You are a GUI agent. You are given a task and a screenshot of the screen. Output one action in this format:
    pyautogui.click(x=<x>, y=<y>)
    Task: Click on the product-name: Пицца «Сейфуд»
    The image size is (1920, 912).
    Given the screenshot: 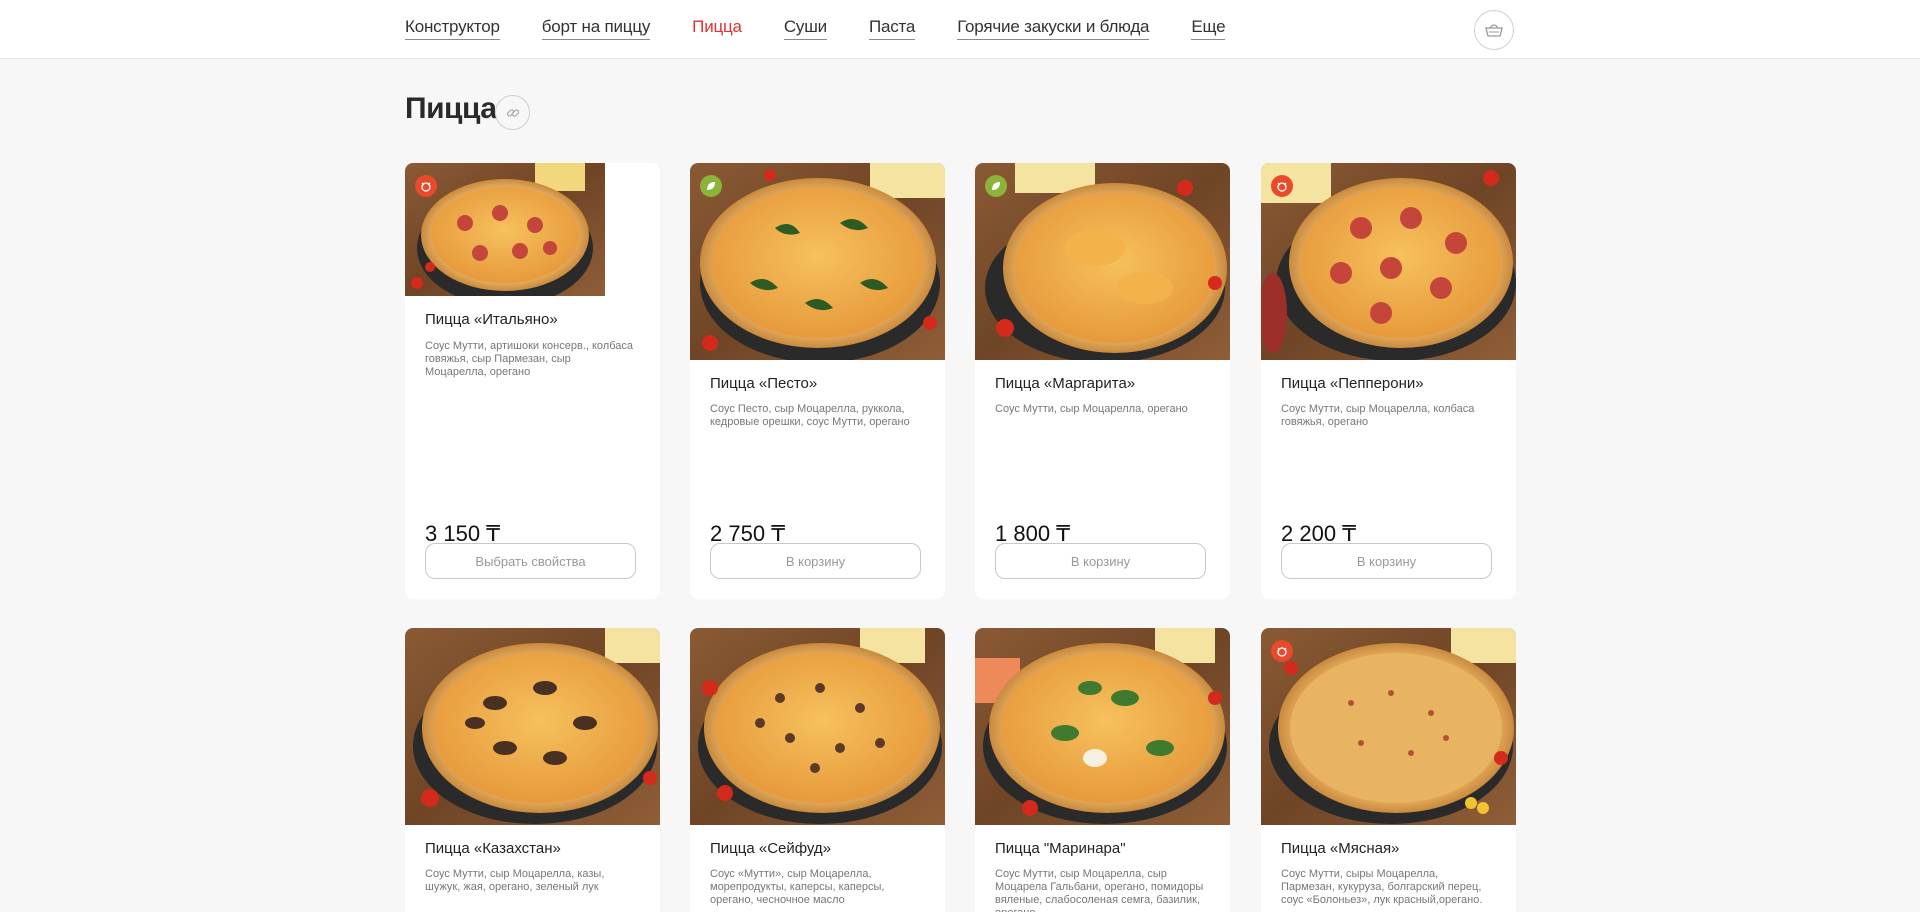 What is the action you would take?
    pyautogui.click(x=770, y=848)
    